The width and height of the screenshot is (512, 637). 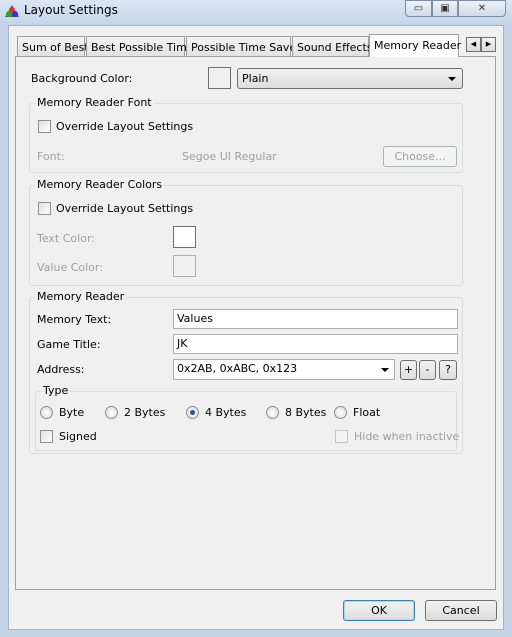 What do you see at coordinates (192, 412) in the screenshot?
I see `radio-4-bytes` at bounding box center [192, 412].